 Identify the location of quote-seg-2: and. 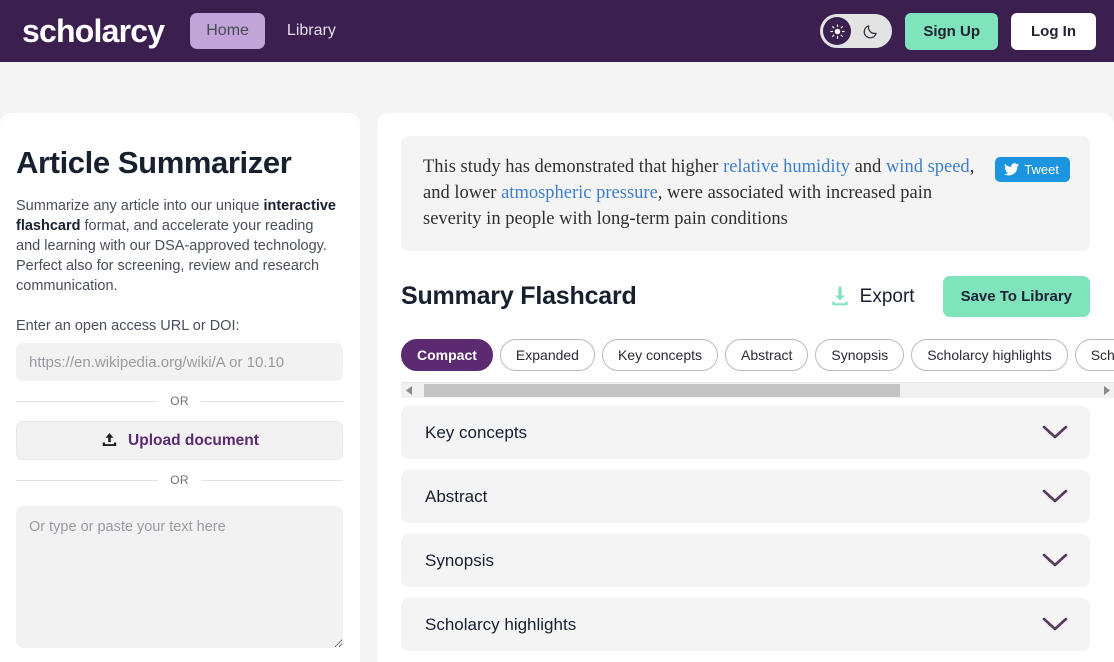
(867, 167).